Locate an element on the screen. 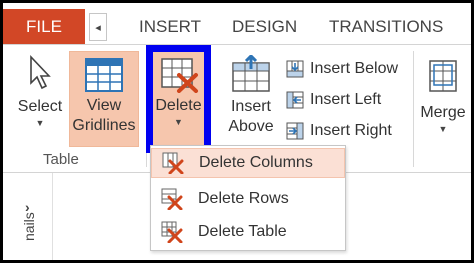 The width and height of the screenshot is (474, 263). menu-item-delete-rows: Delete Rows is located at coordinates (248, 199).